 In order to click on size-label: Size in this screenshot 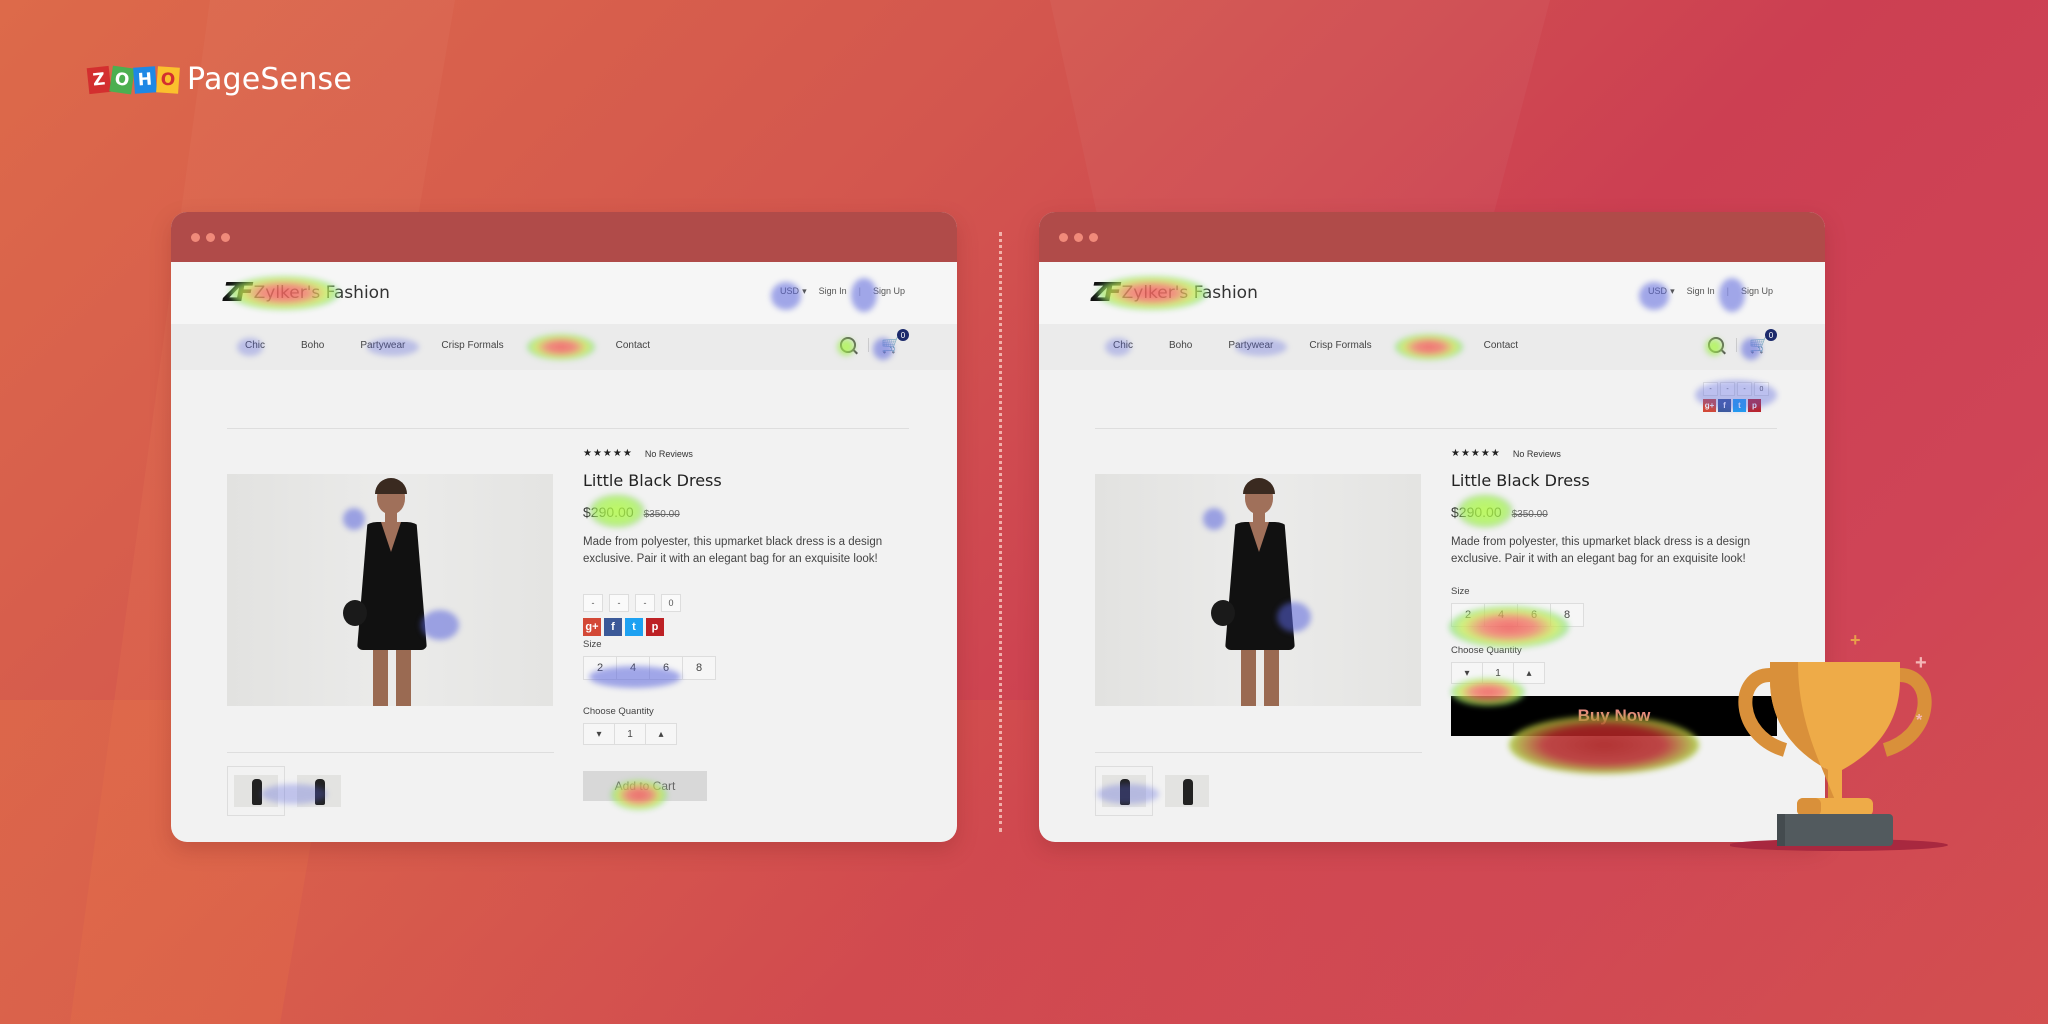, I will do `click(1460, 591)`.